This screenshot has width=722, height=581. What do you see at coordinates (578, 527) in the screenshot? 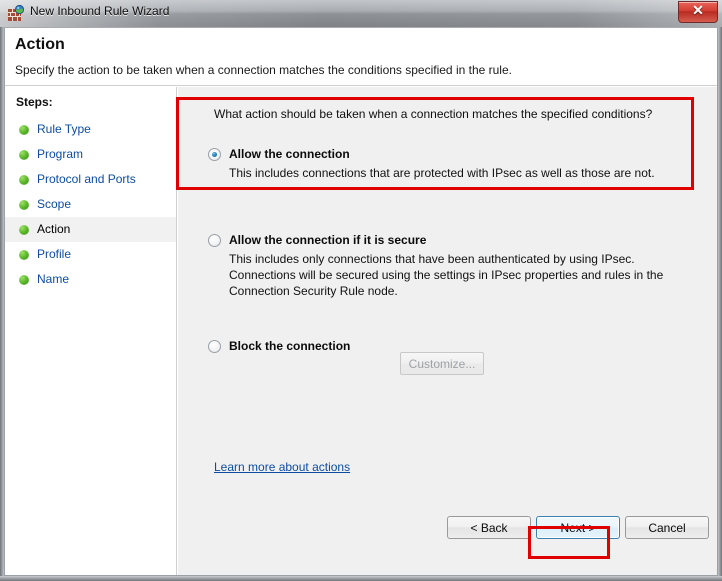
I see `next-button: Next >` at bounding box center [578, 527].